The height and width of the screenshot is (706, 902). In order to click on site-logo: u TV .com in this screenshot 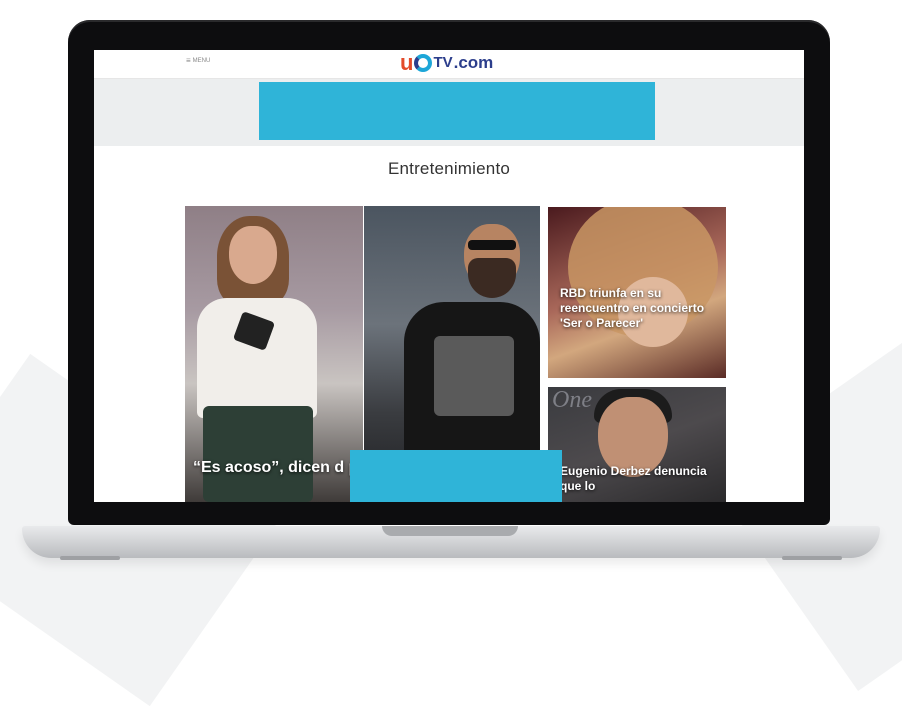, I will do `click(446, 63)`.